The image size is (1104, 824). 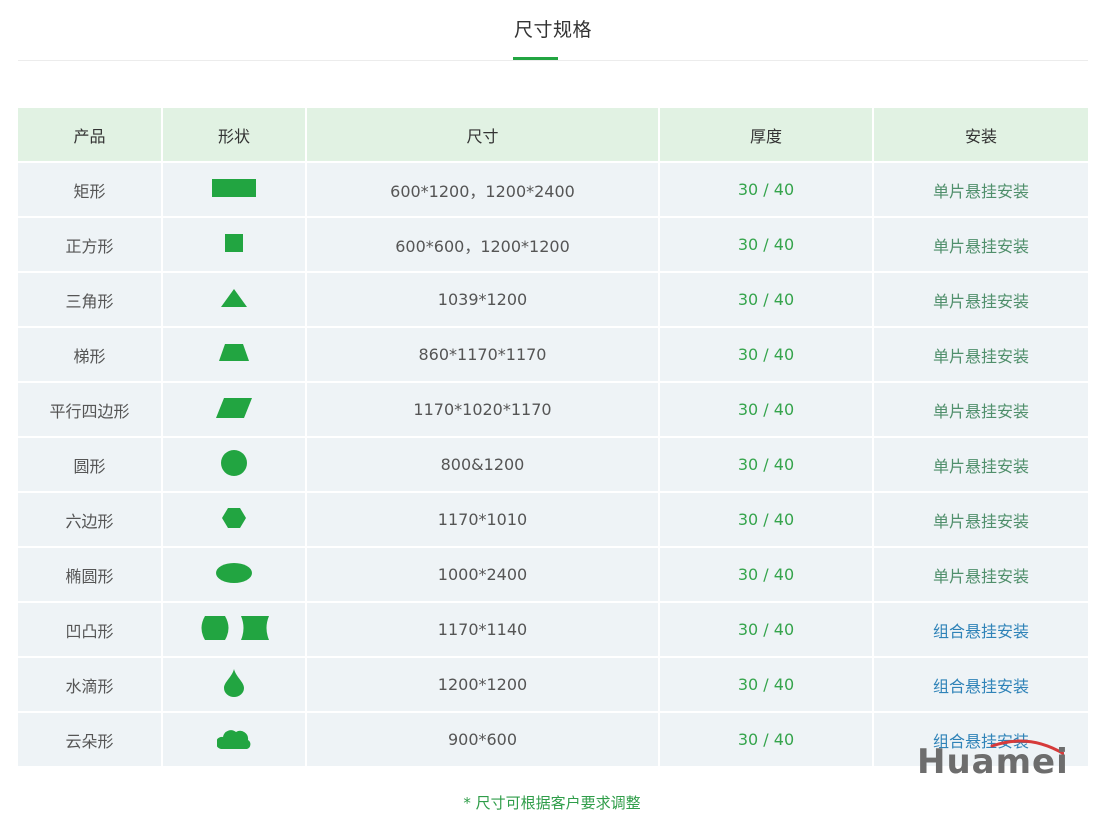 I want to click on size-value: 800&1200, so click(x=483, y=465).